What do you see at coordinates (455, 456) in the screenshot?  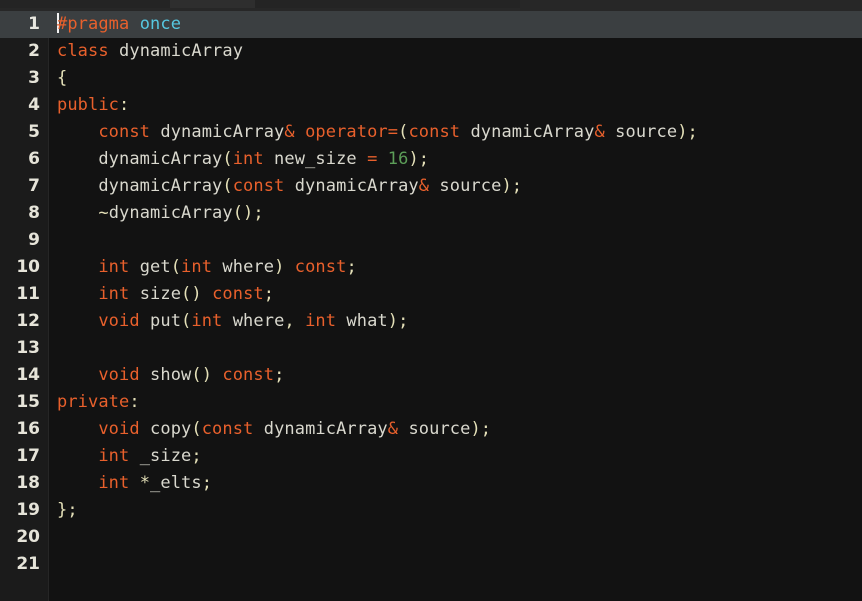 I see `code-line-text: int _size;` at bounding box center [455, 456].